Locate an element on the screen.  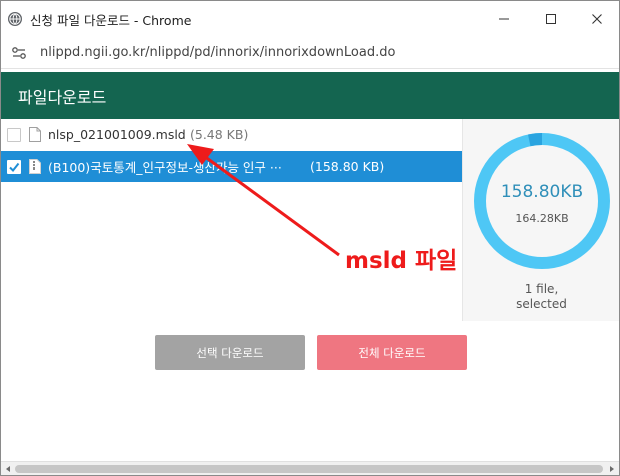
file-row: nlsp_021001009.msld (5.48 KB) is located at coordinates (231, 134).